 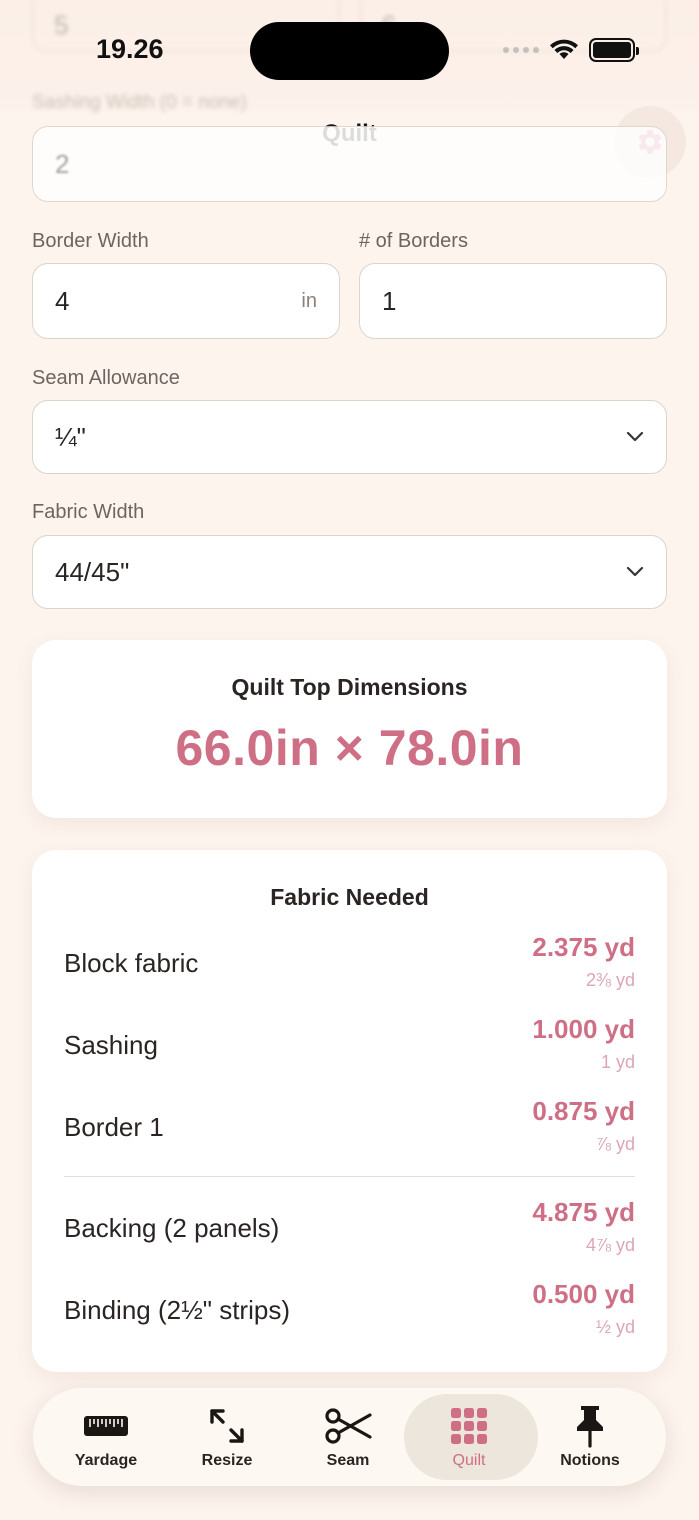 I want to click on tab-label: Yardage, so click(x=106, y=1460).